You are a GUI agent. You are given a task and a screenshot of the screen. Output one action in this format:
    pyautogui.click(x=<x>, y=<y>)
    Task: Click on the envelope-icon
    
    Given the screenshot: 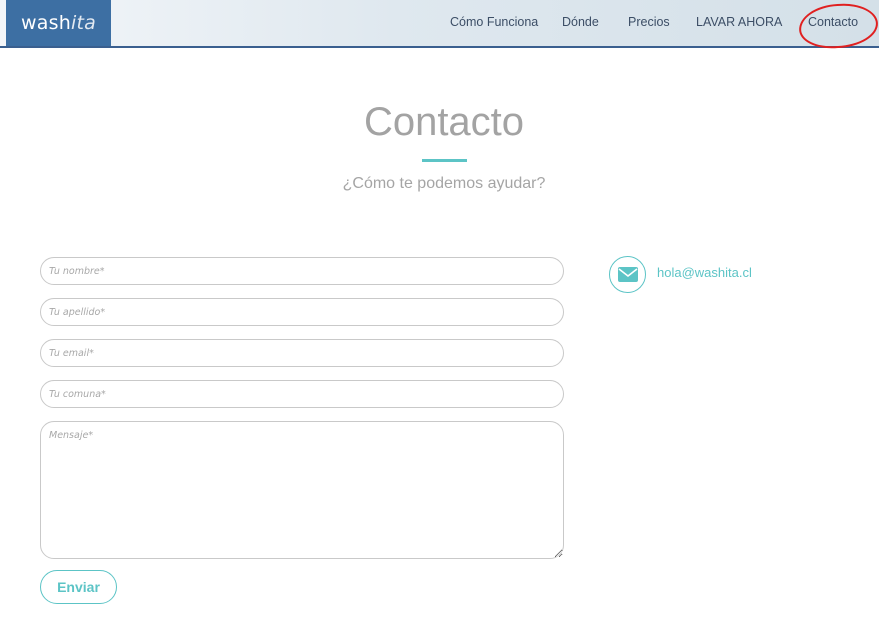 What is the action you would take?
    pyautogui.click(x=628, y=274)
    